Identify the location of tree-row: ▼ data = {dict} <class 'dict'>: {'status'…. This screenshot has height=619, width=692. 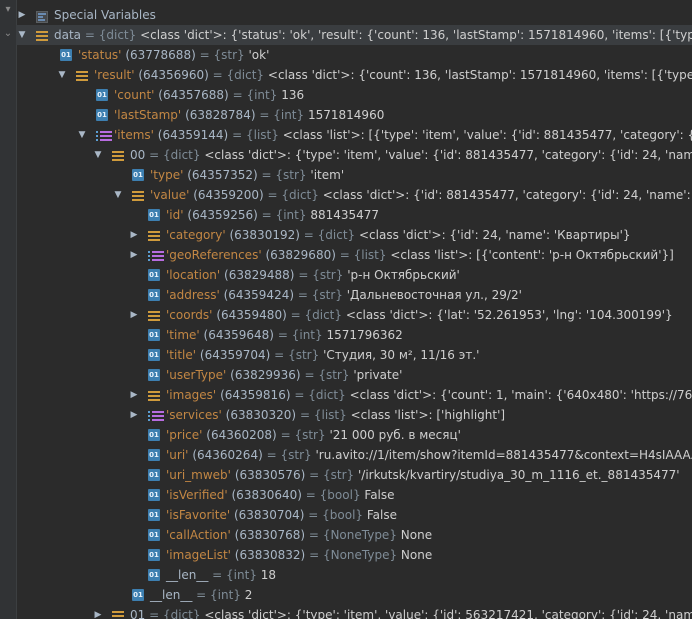
(354, 35).